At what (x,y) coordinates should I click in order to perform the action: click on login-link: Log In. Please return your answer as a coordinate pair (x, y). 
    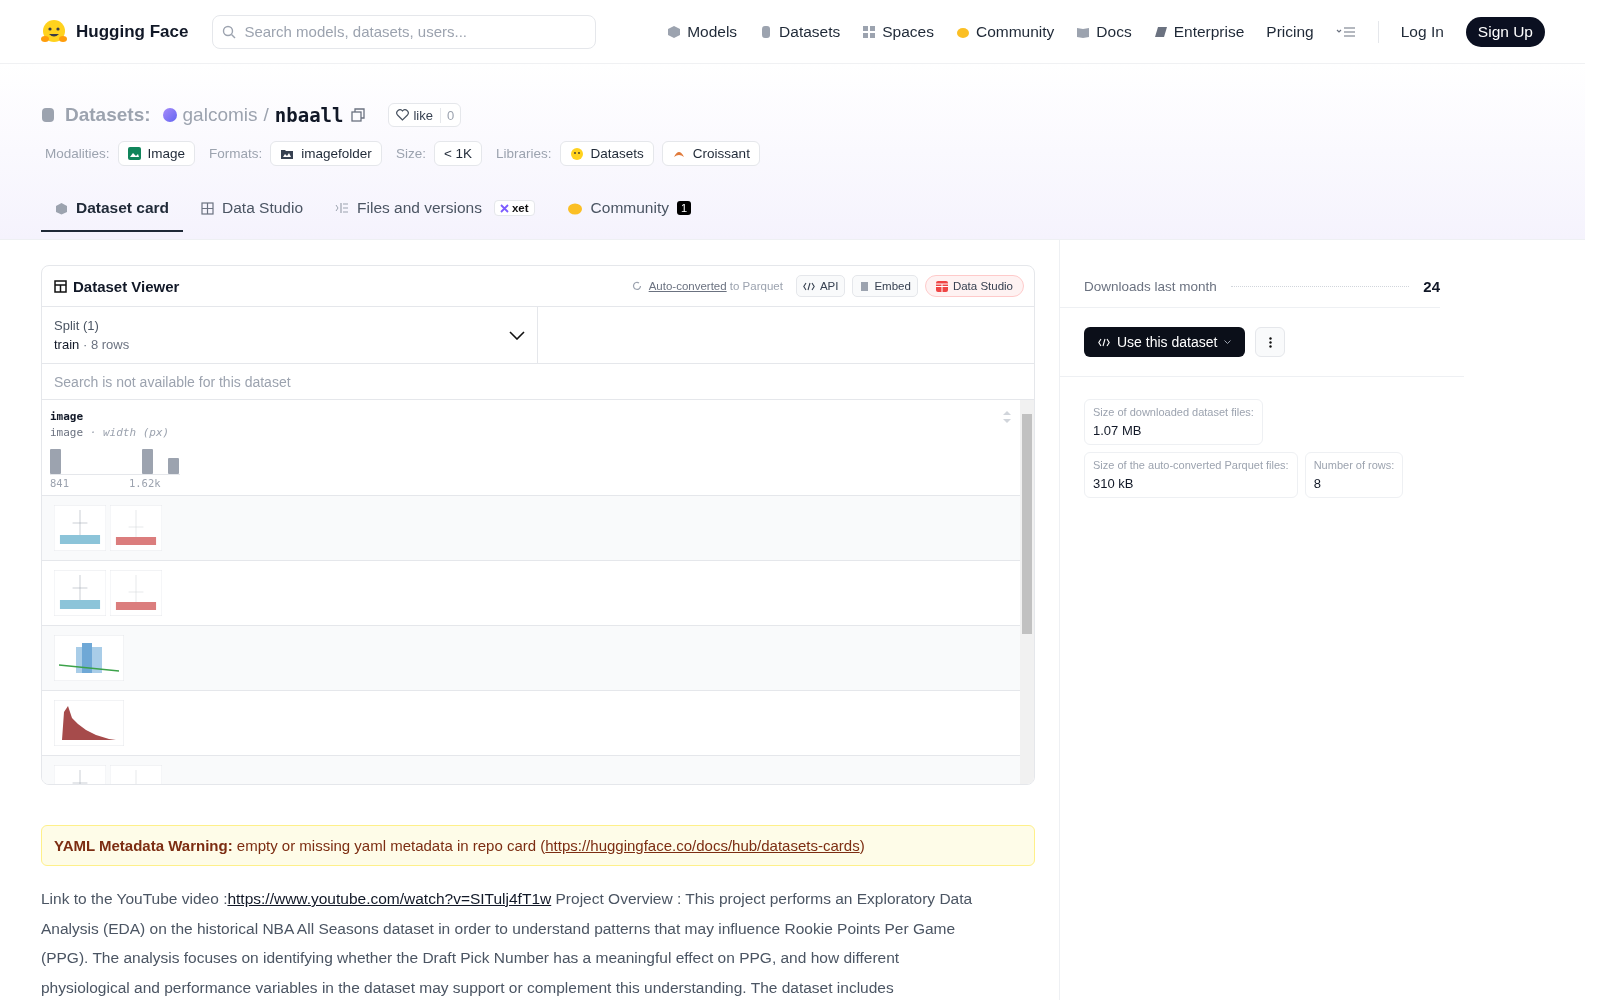
    Looking at the image, I should click on (1422, 31).